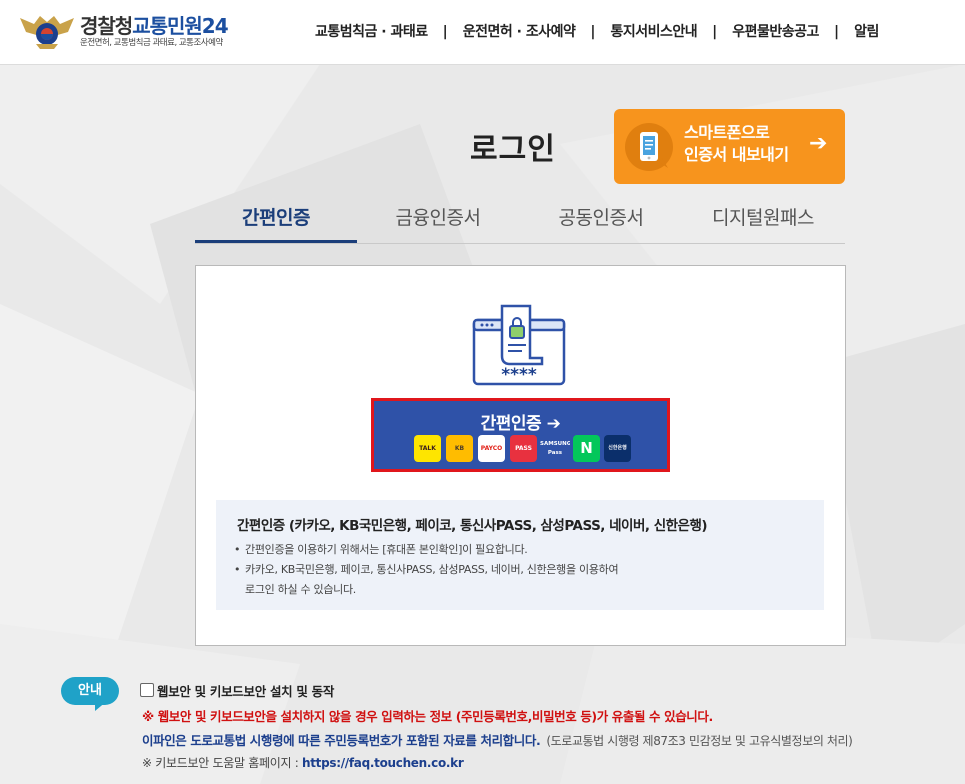  Describe the element at coordinates (736, 144) in the screenshot. I see `export-button-label: 스마트폰으로 인증서 내보내기` at that location.